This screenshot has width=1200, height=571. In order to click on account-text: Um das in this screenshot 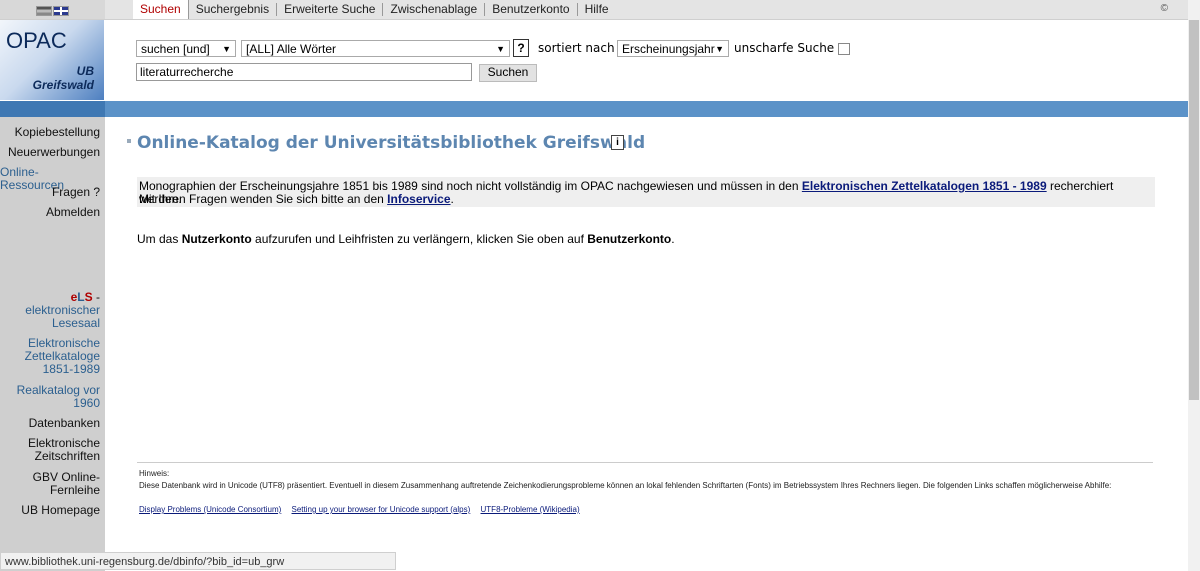, I will do `click(159, 239)`.